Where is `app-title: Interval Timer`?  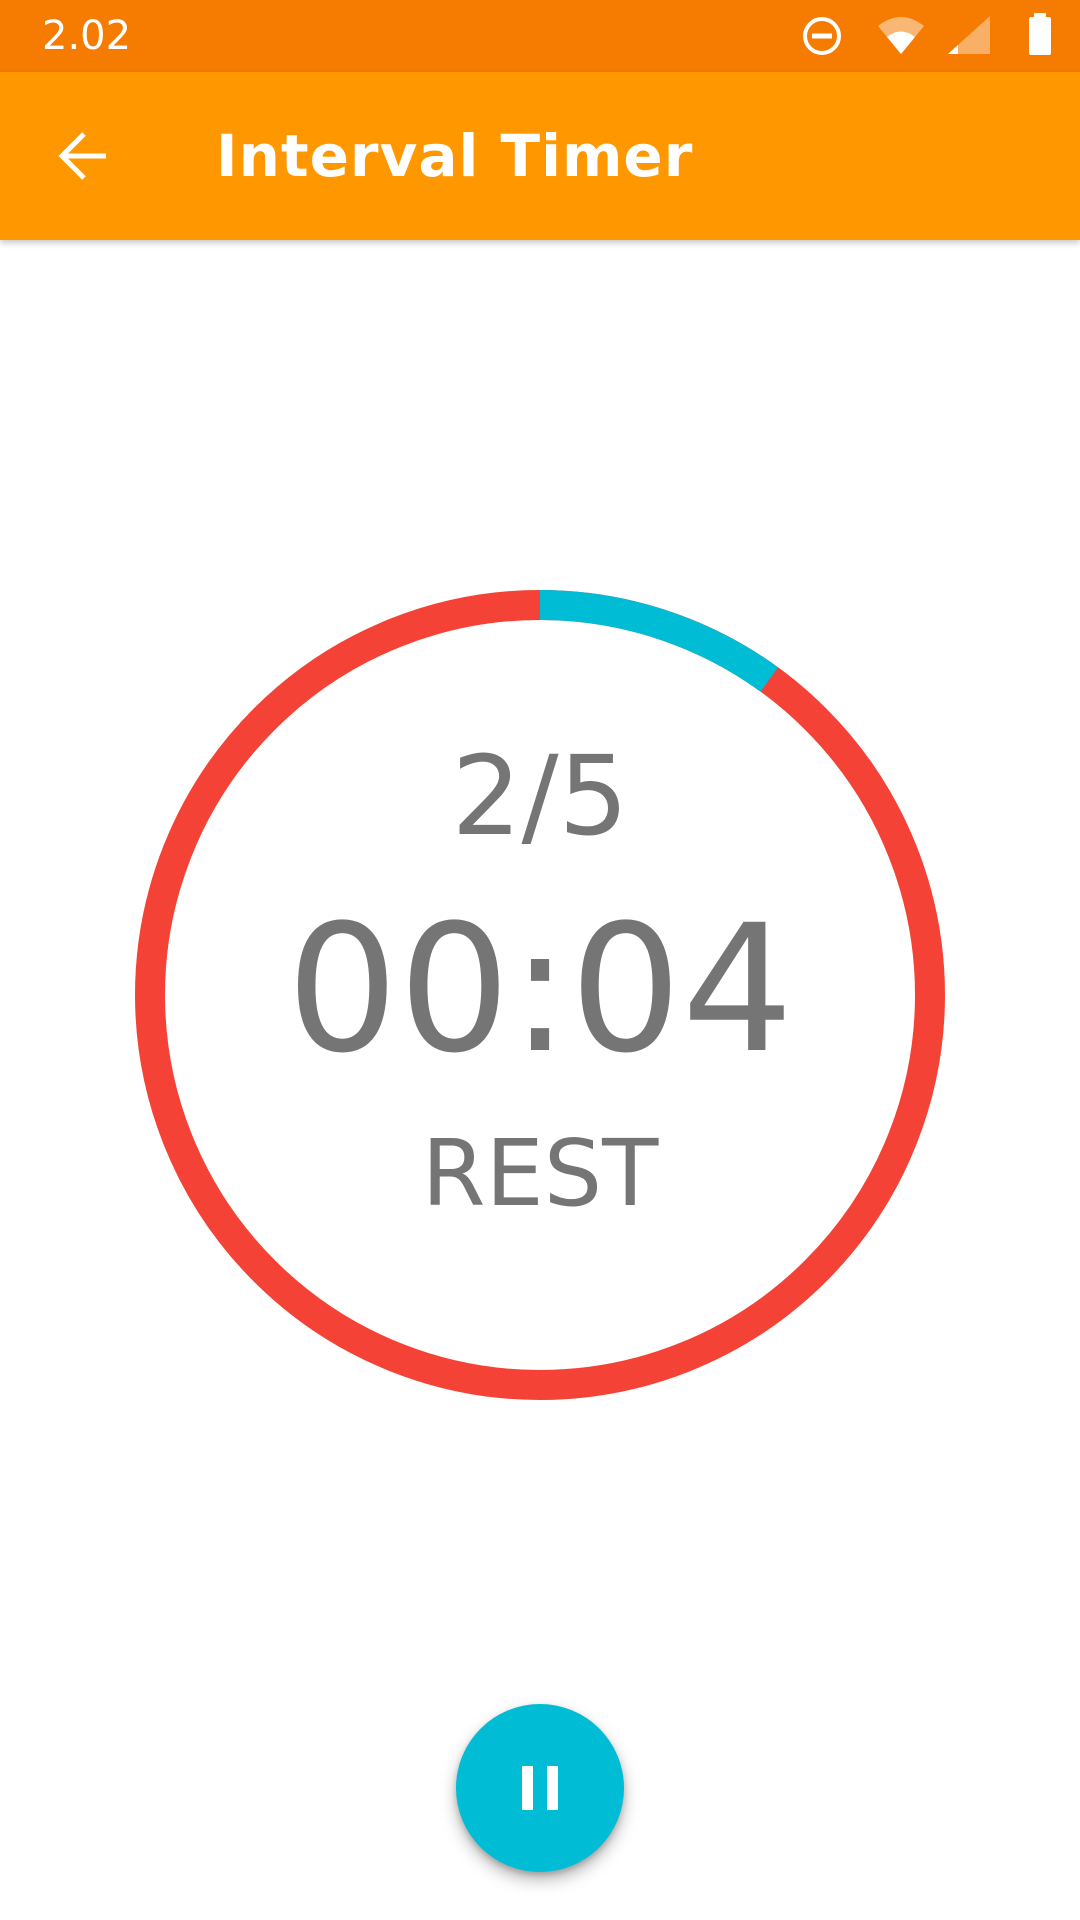
app-title: Interval Timer is located at coordinates (455, 156).